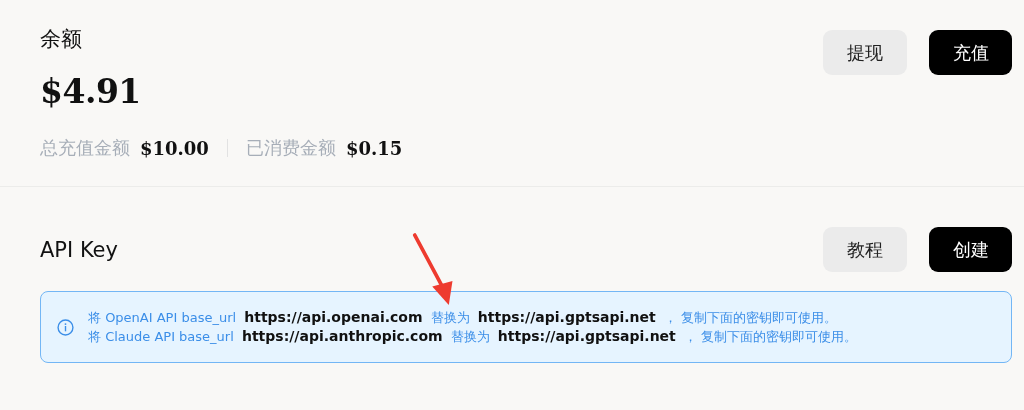 The height and width of the screenshot is (410, 1024). I want to click on action-button: 教程, so click(865, 249).